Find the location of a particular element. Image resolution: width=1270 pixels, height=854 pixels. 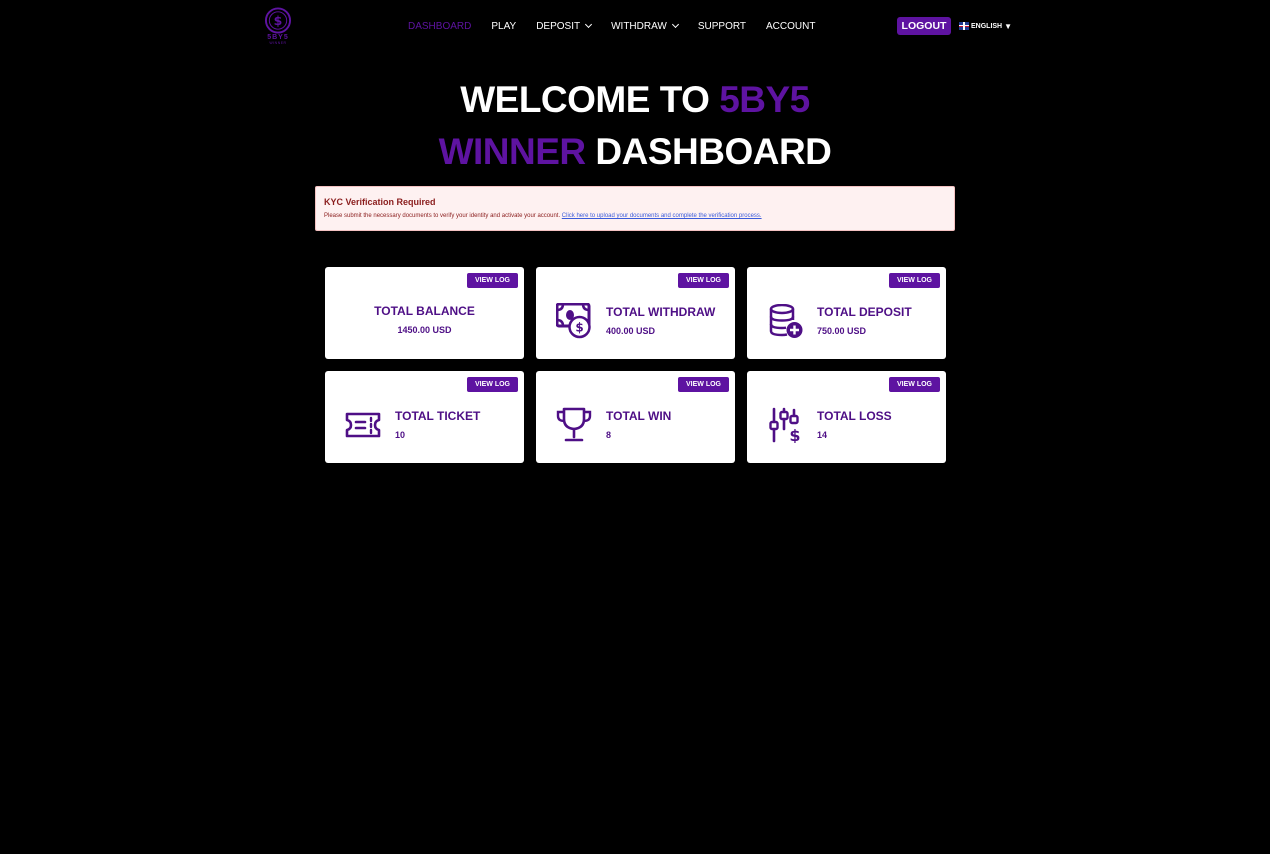

card-title: TOTAL WIN is located at coordinates (639, 416).